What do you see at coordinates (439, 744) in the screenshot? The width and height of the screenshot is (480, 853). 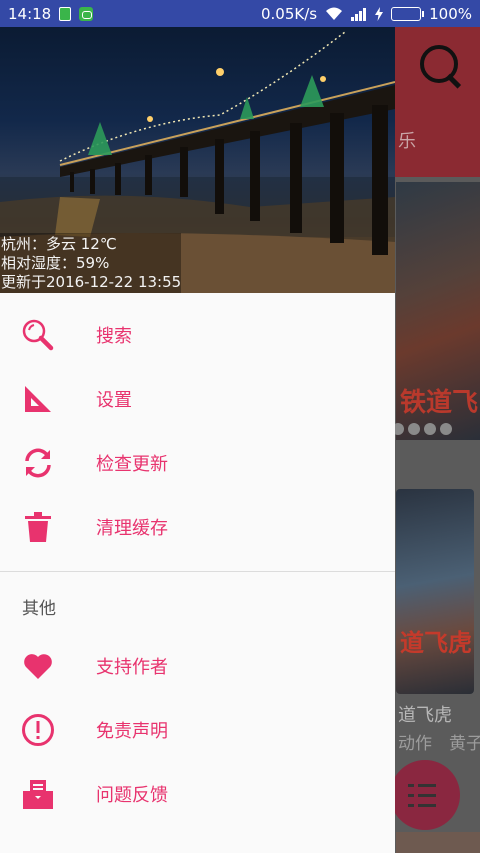 I see `background-movie-subtitle: 动作 黄子韬` at bounding box center [439, 744].